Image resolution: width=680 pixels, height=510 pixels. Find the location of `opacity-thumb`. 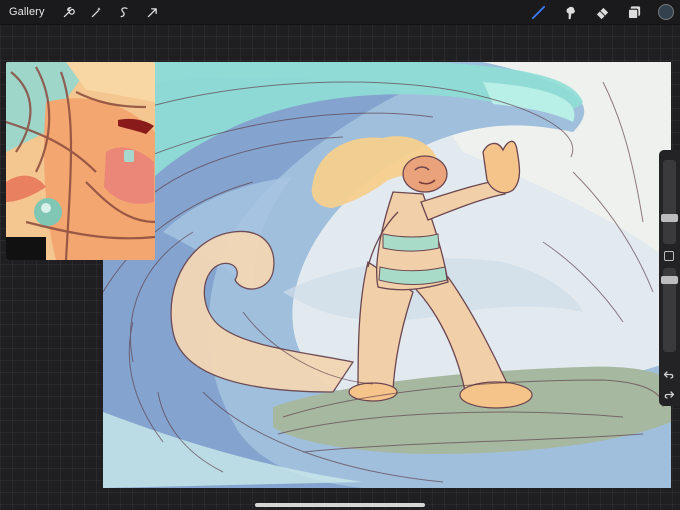

opacity-thumb is located at coordinates (669, 280).